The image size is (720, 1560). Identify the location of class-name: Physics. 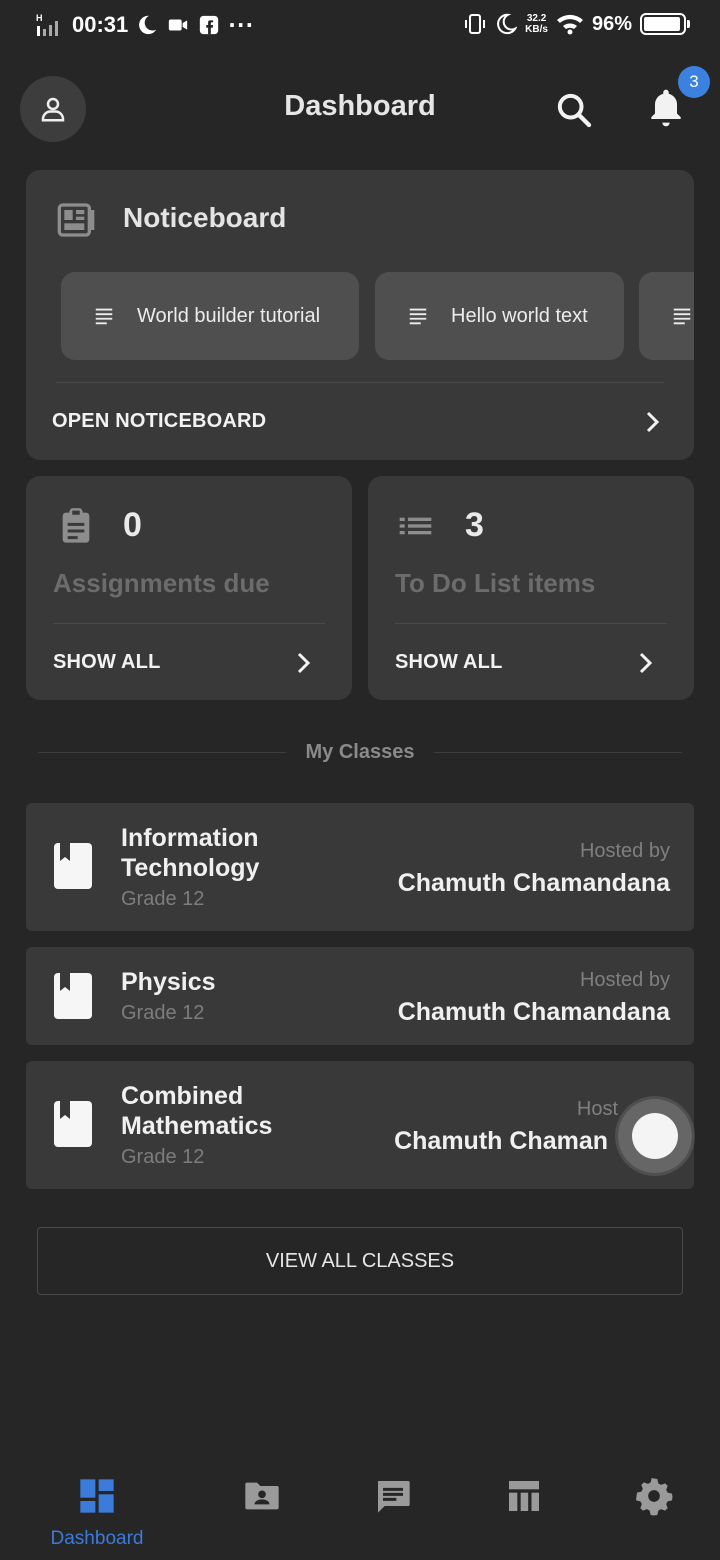
(168, 982).